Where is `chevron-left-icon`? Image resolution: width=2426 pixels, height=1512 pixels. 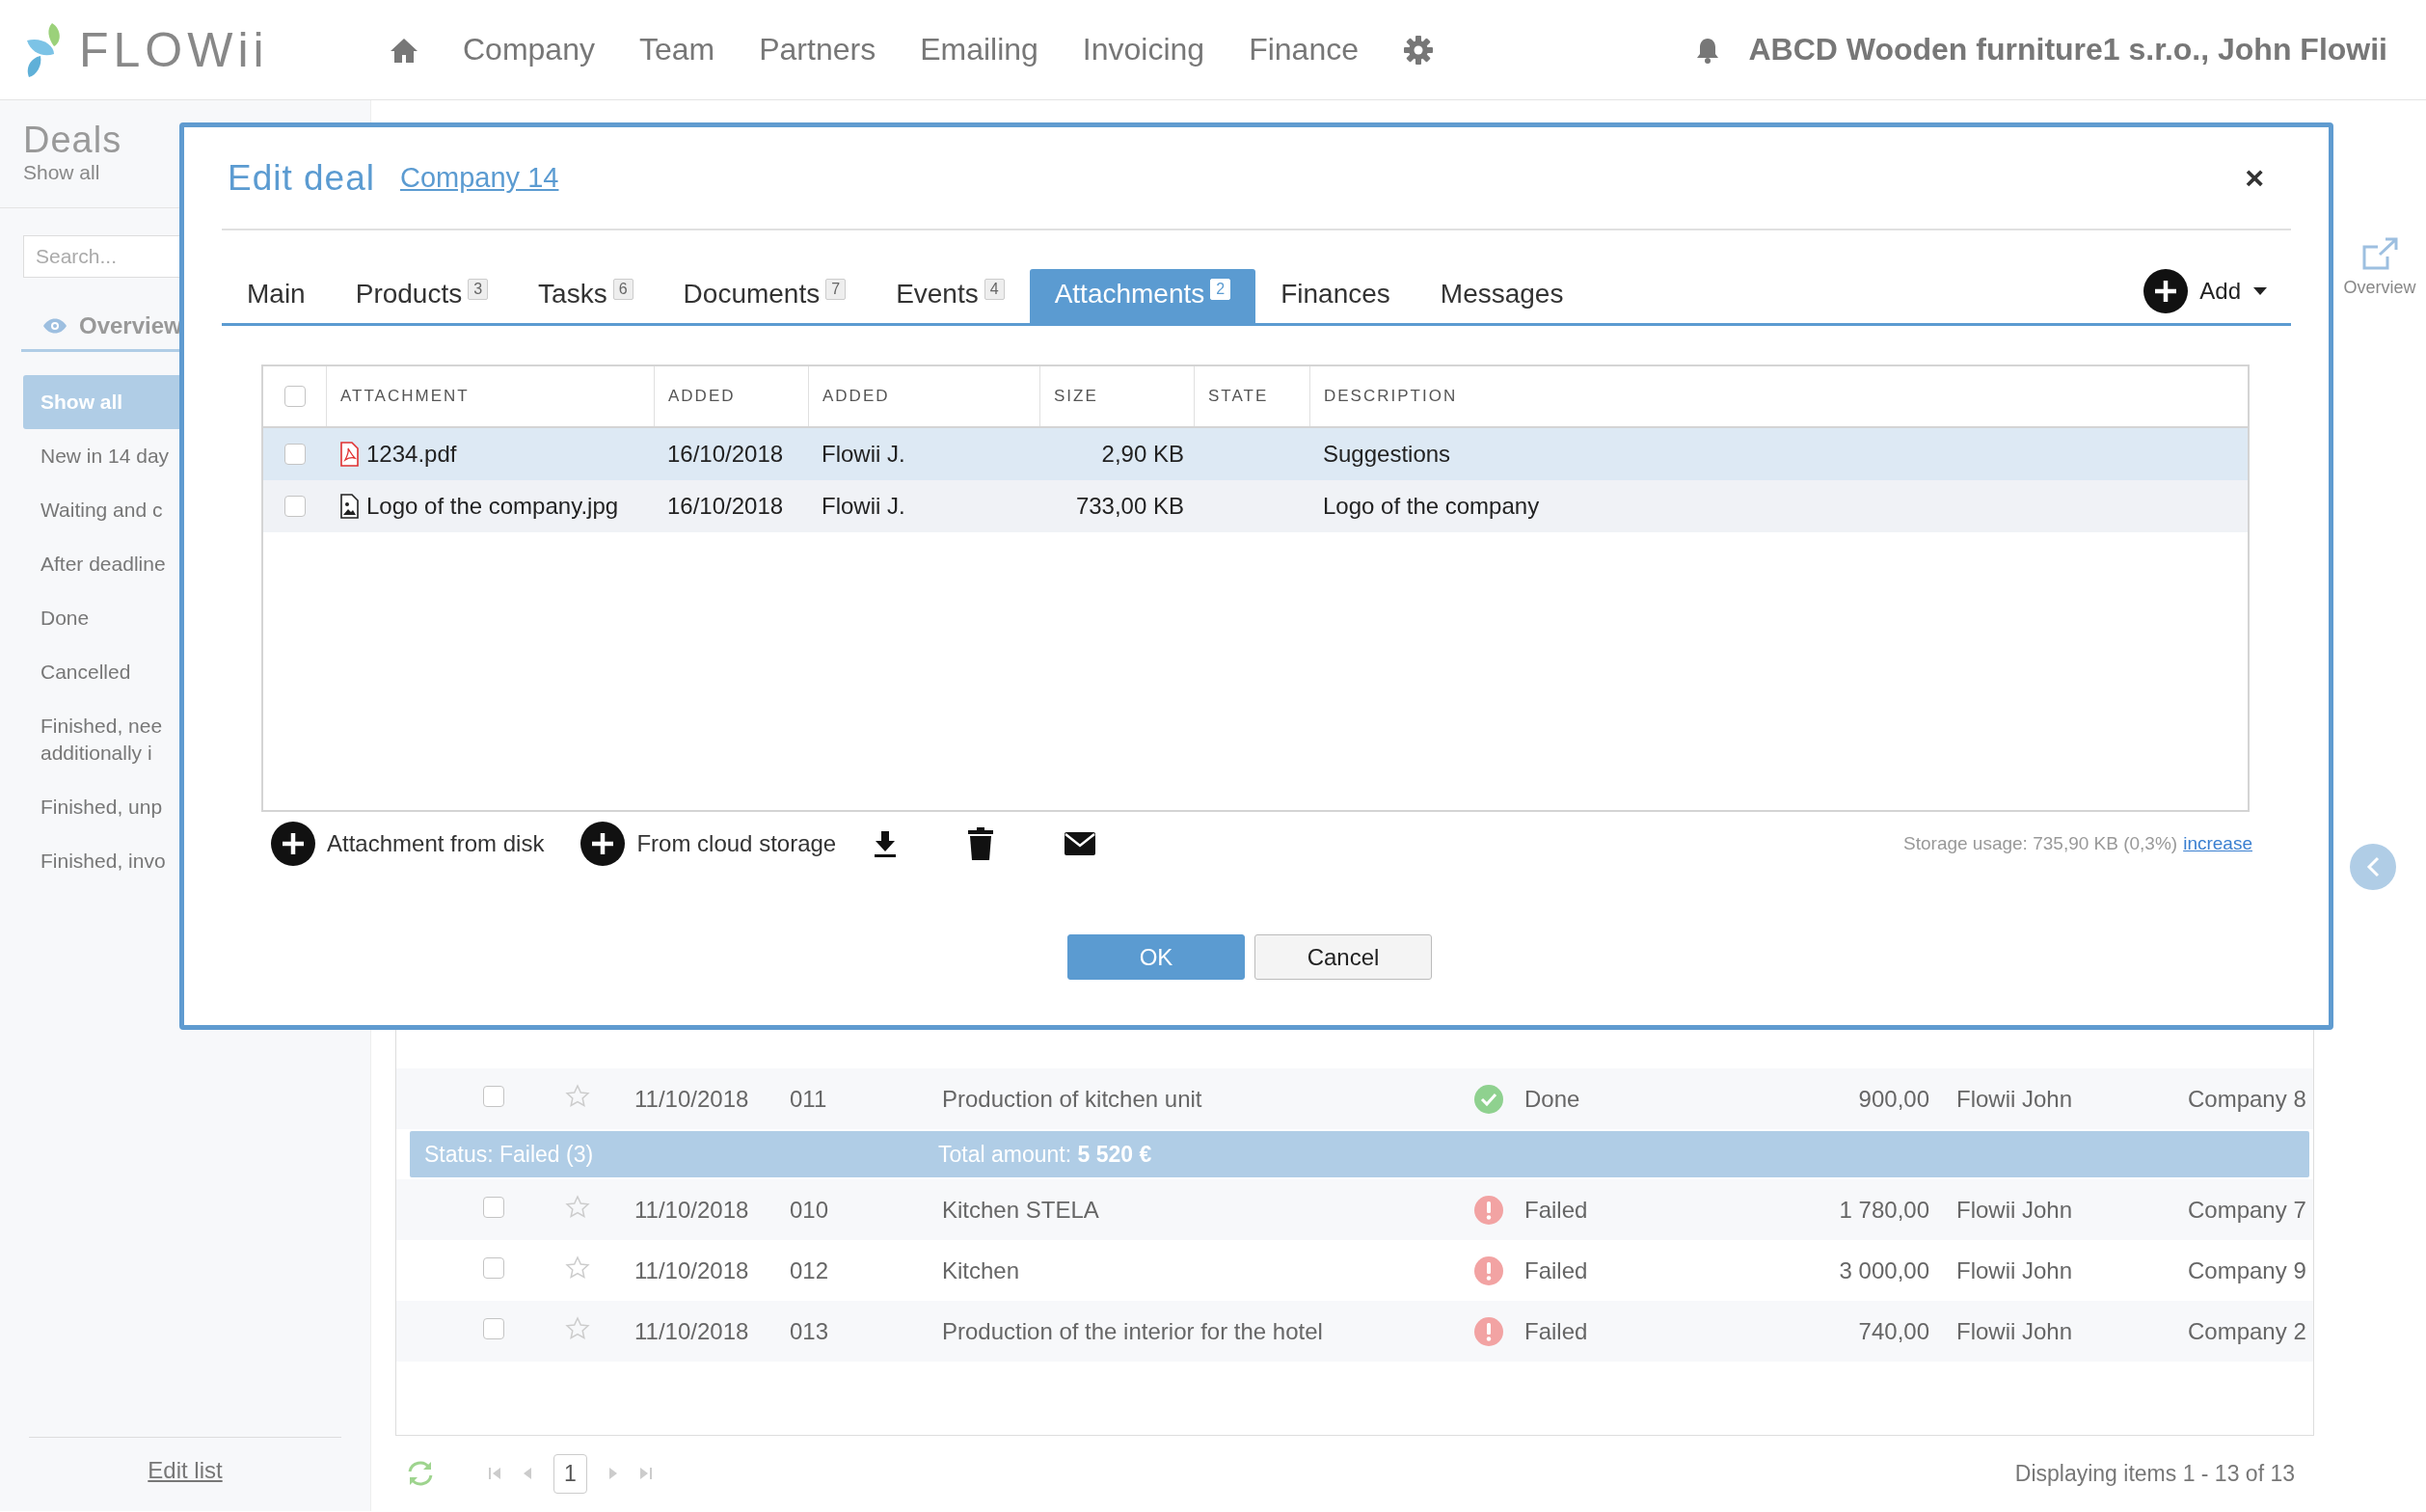 chevron-left-icon is located at coordinates (2373, 867).